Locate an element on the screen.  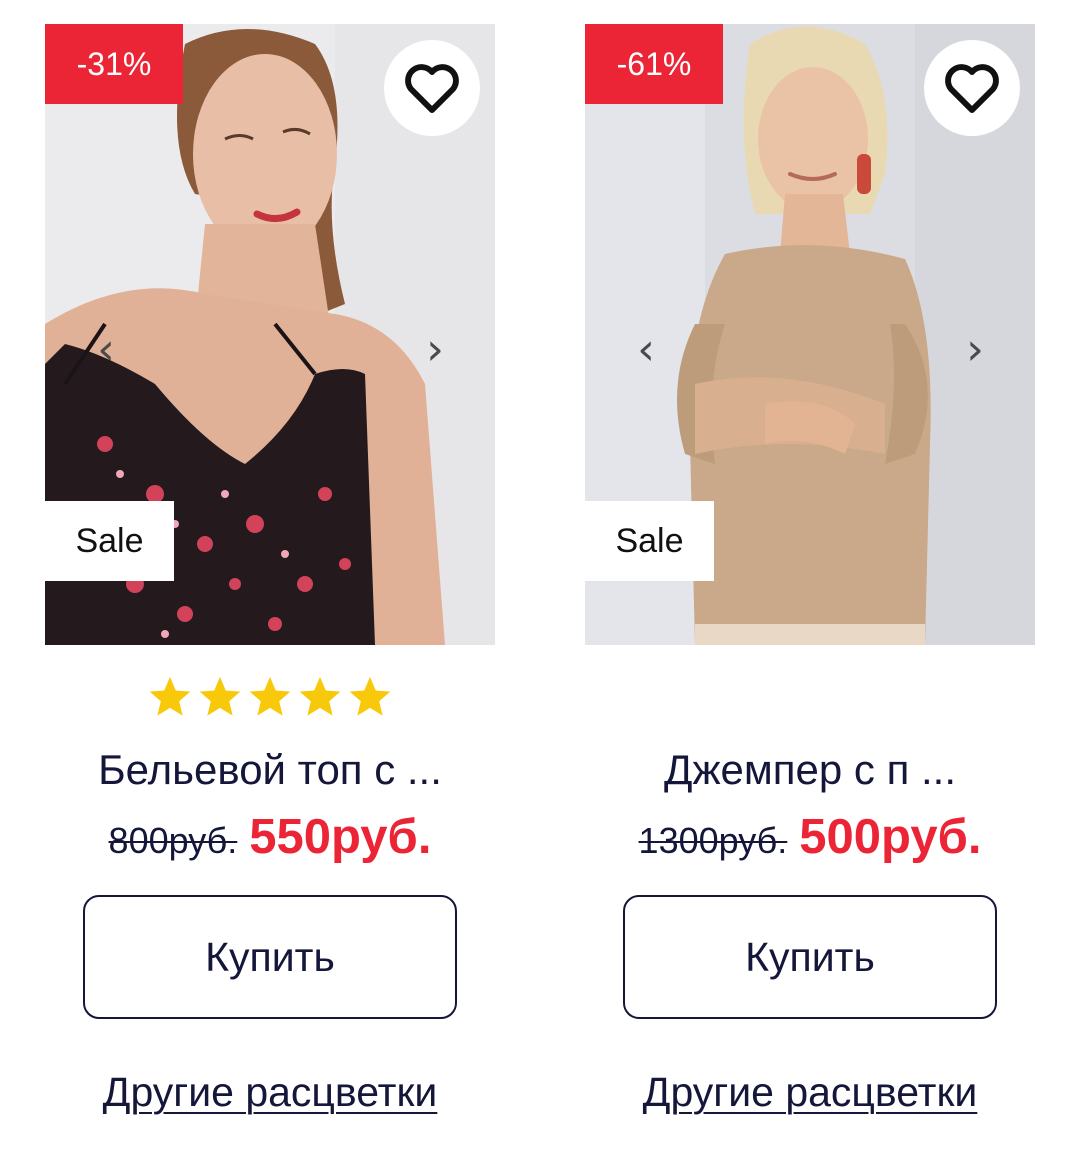
price-block: 800руб. 550руб. is located at coordinates (270, 837).